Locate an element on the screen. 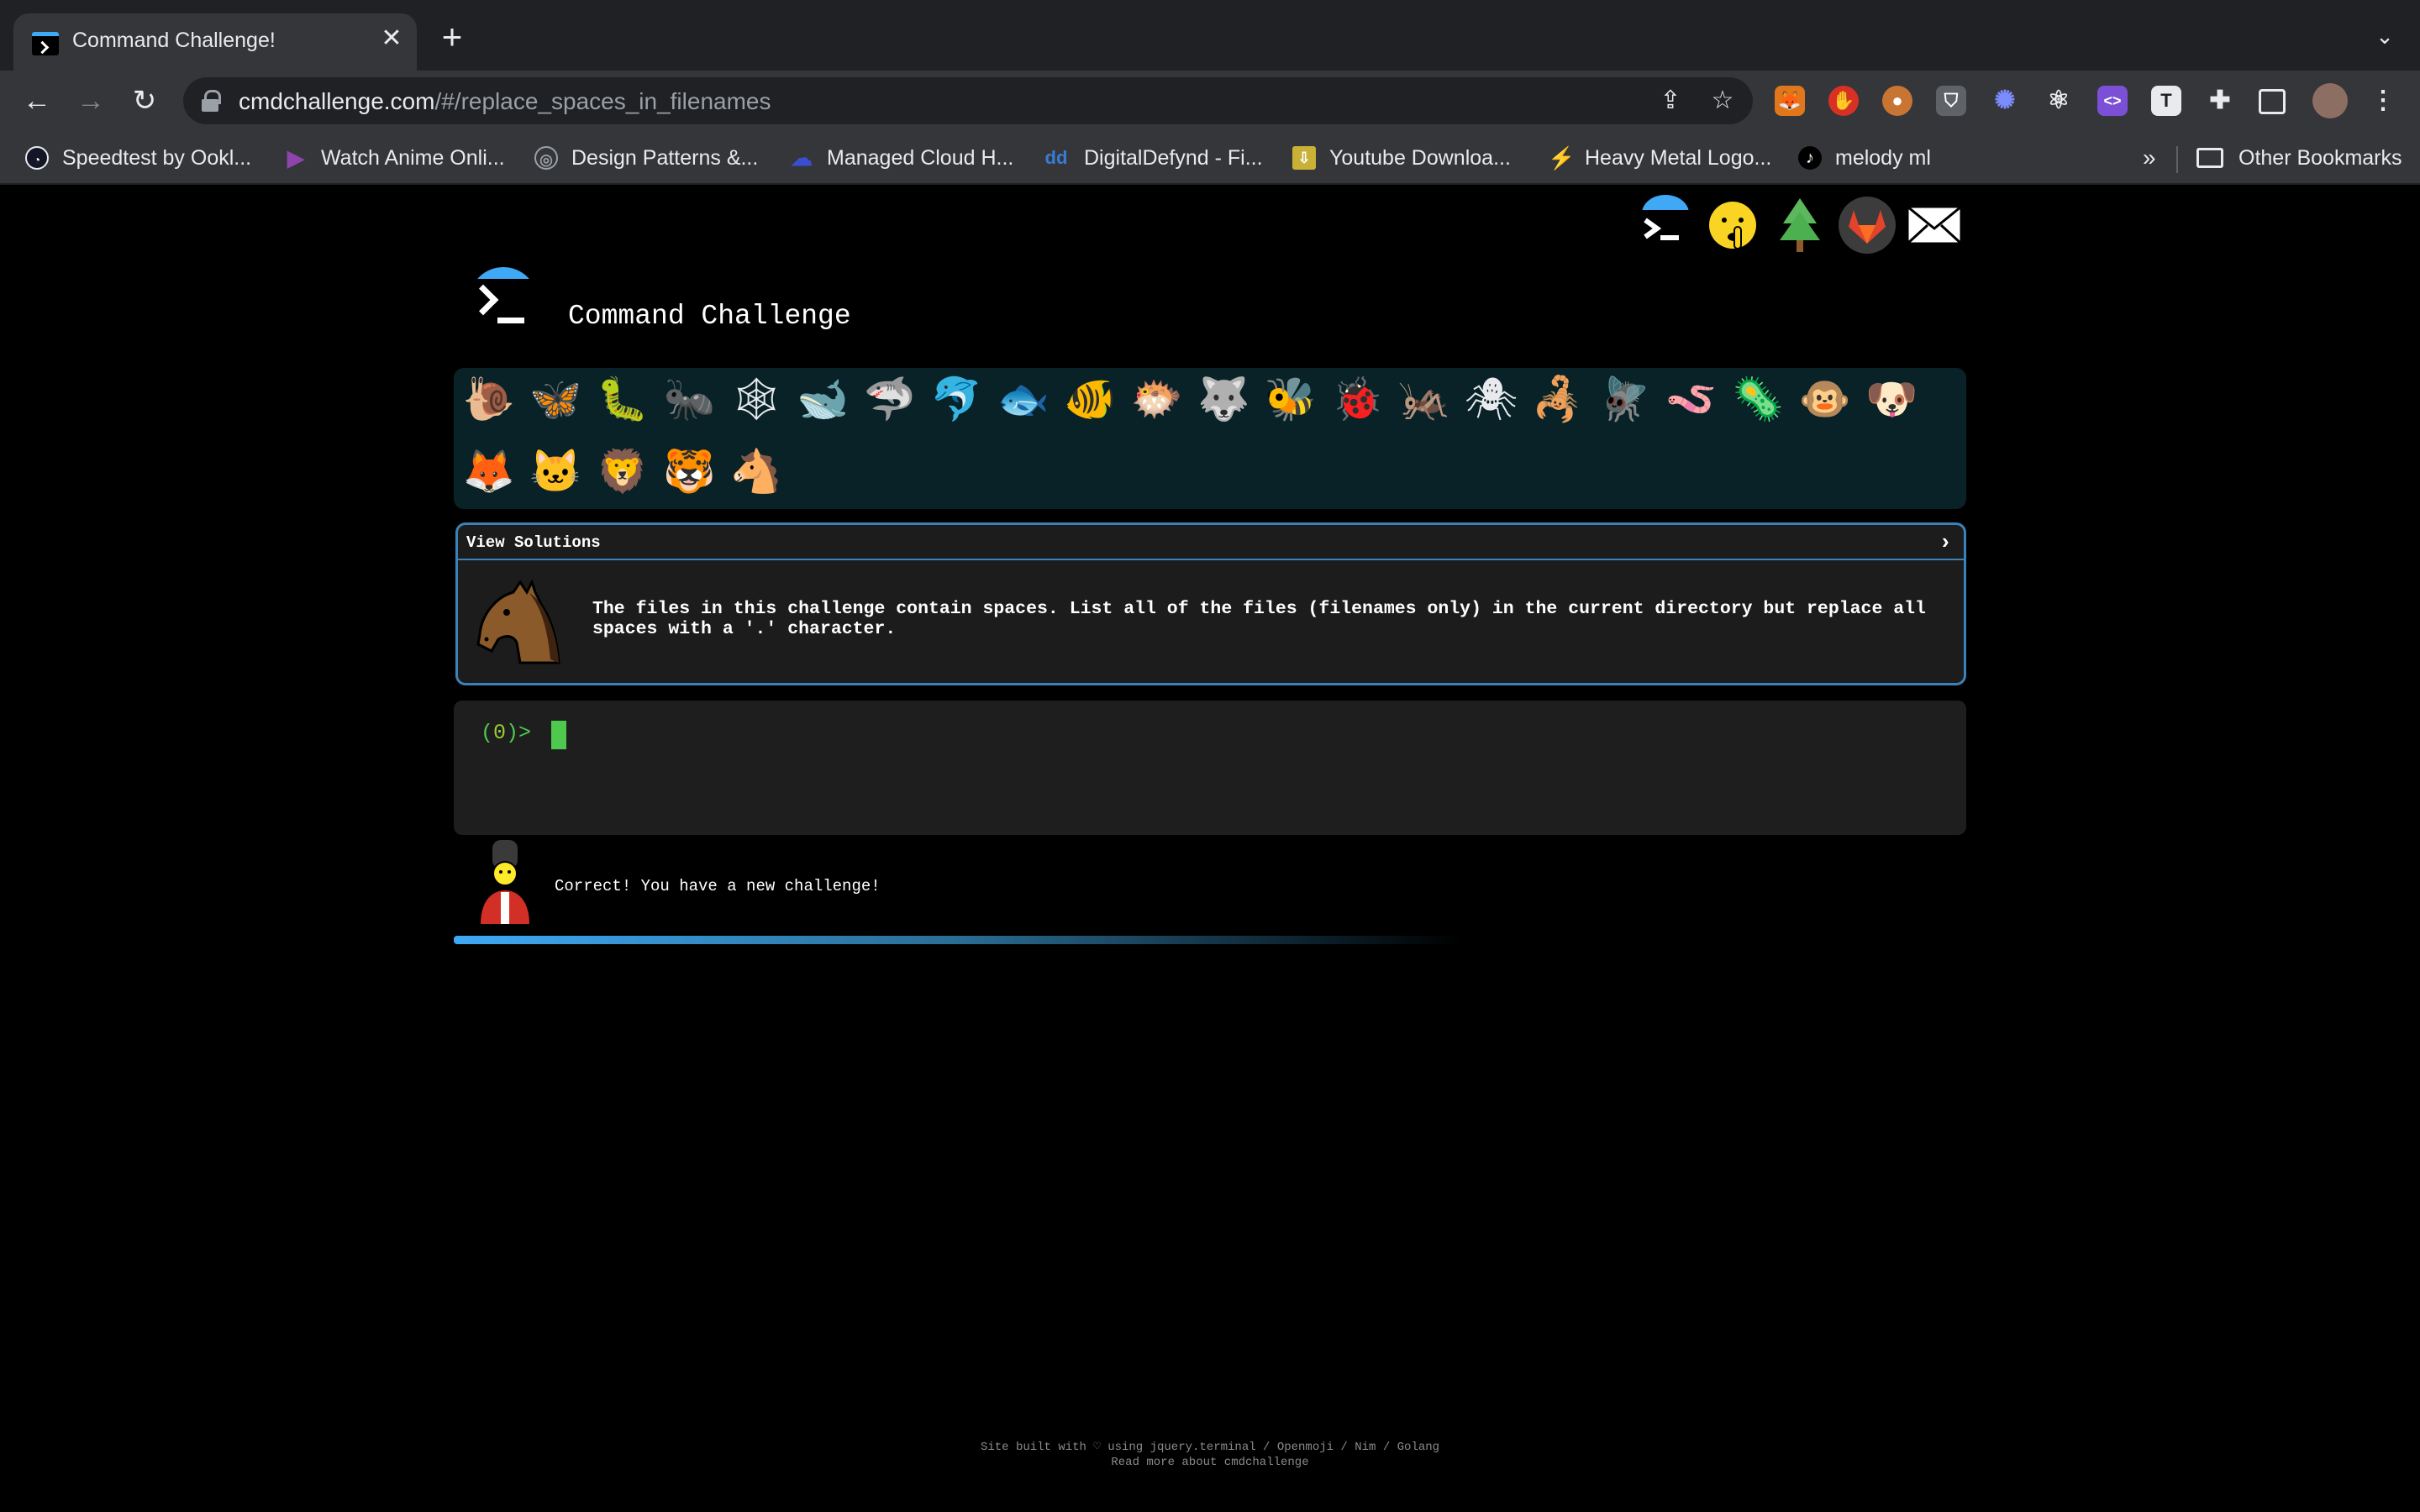  view-solutions-label: View Solutions is located at coordinates (533, 542).